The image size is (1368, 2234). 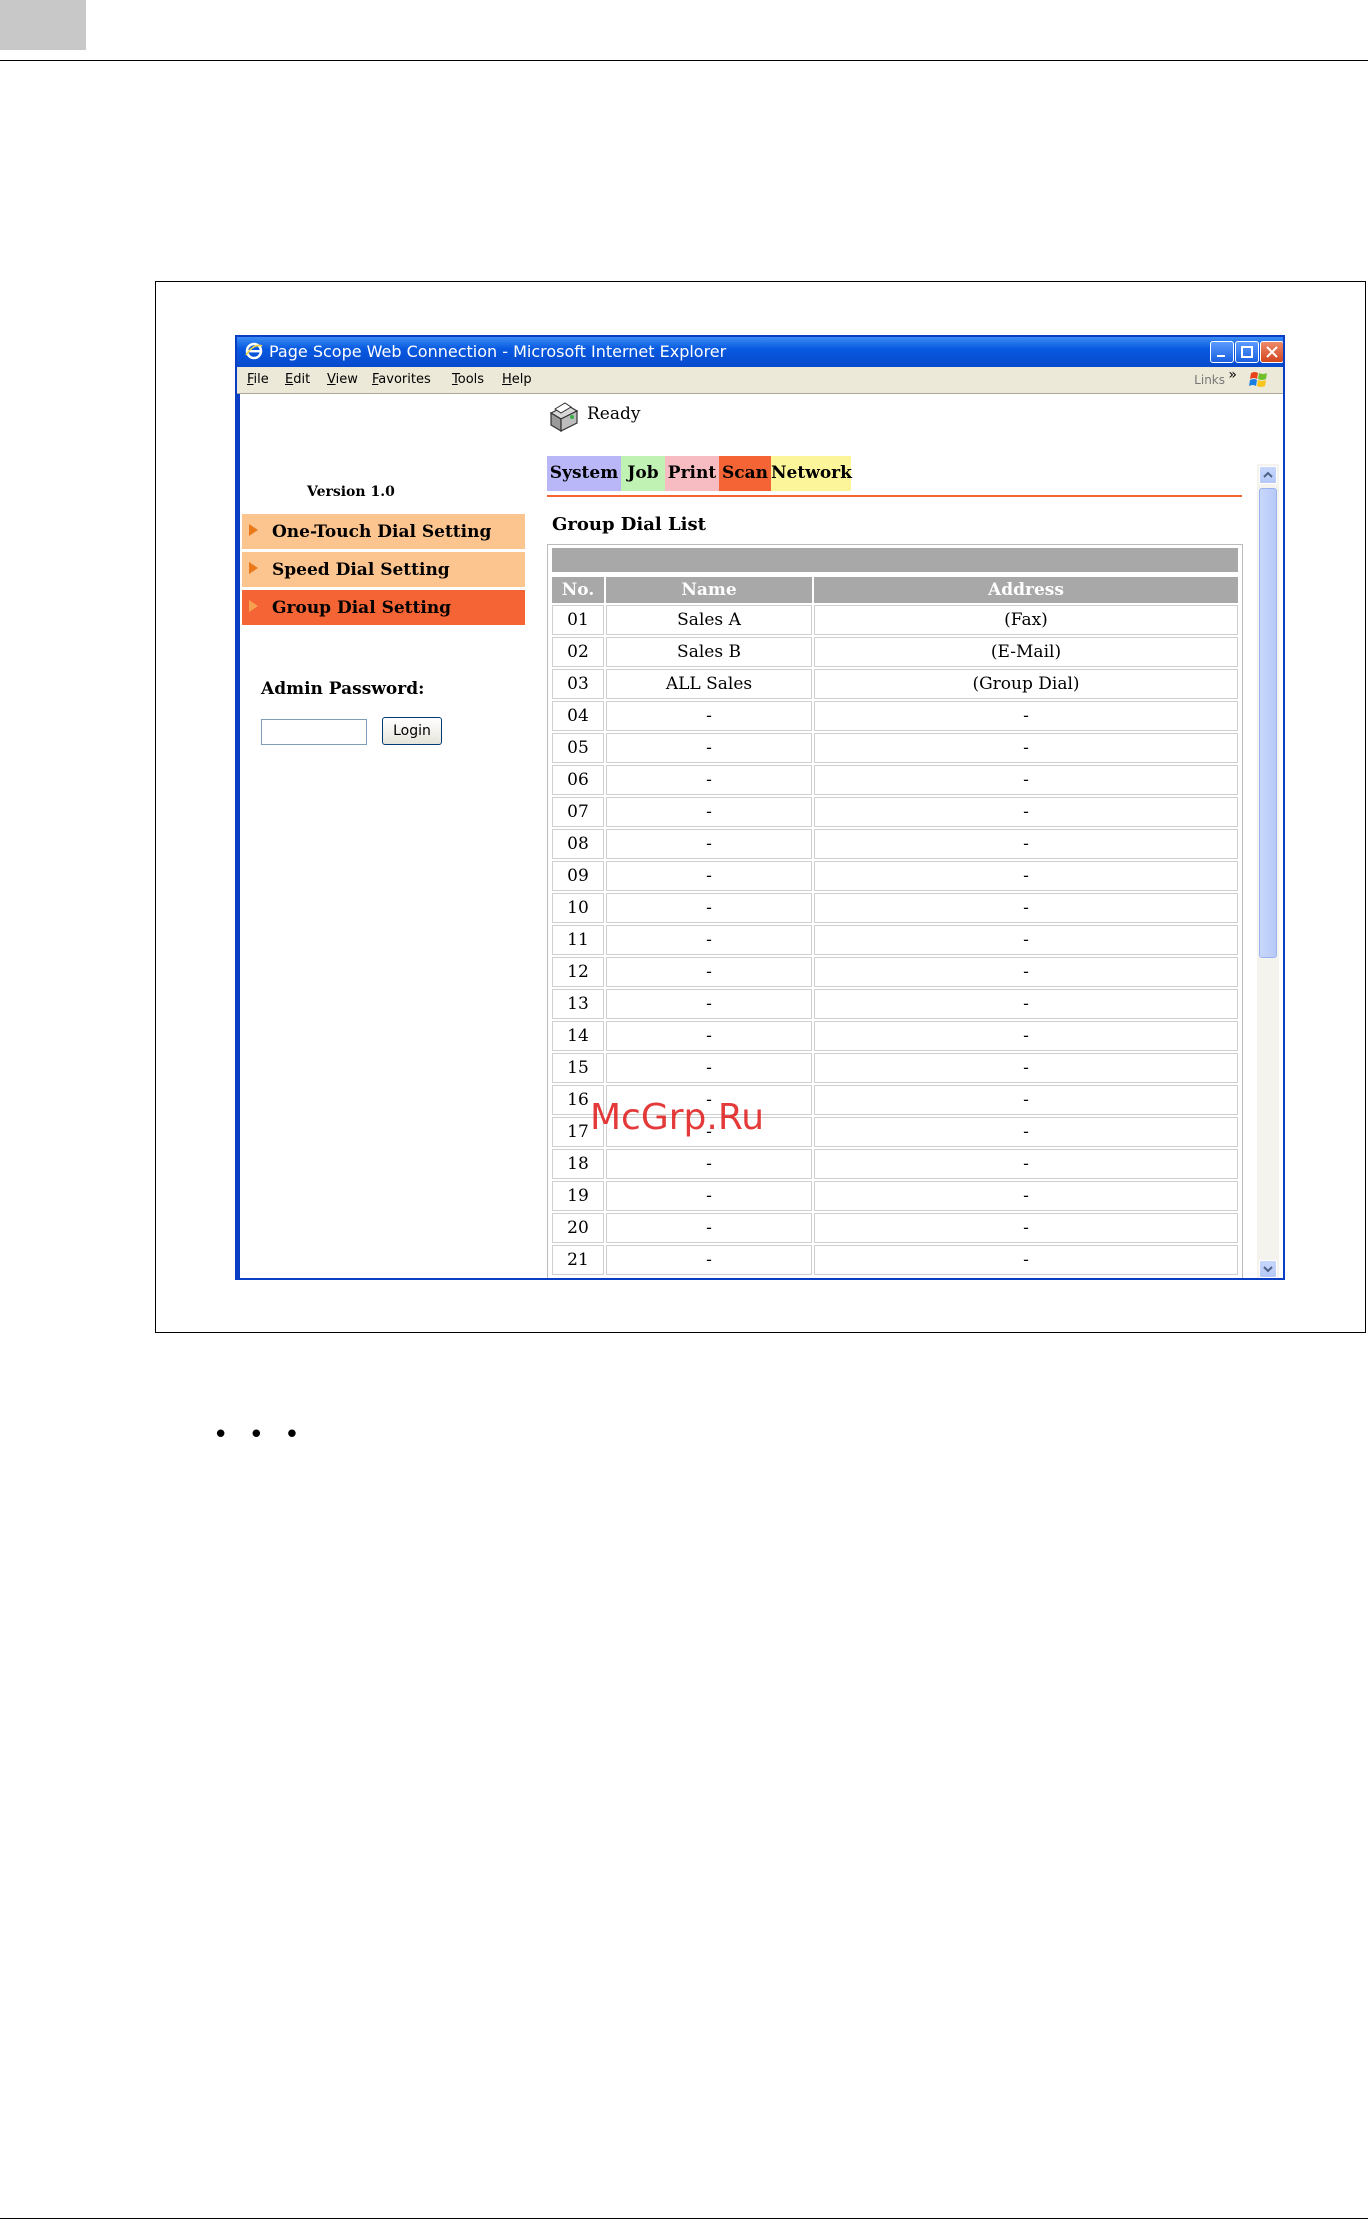 What do you see at coordinates (578, 652) in the screenshot?
I see `cell-no: 02` at bounding box center [578, 652].